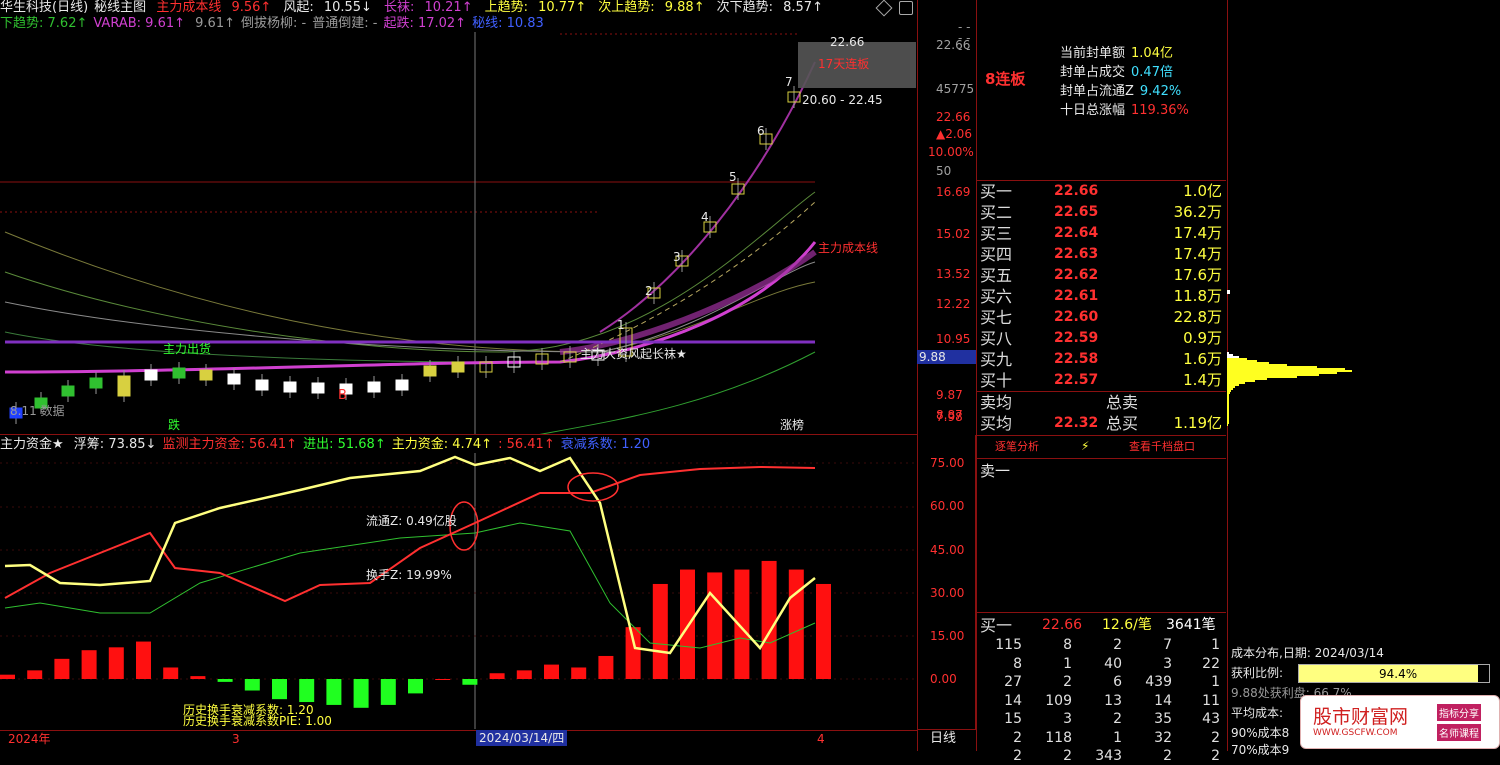 The height and width of the screenshot is (765, 1500). I want to click on legend-label-3: 上趋势:, so click(506, 7).